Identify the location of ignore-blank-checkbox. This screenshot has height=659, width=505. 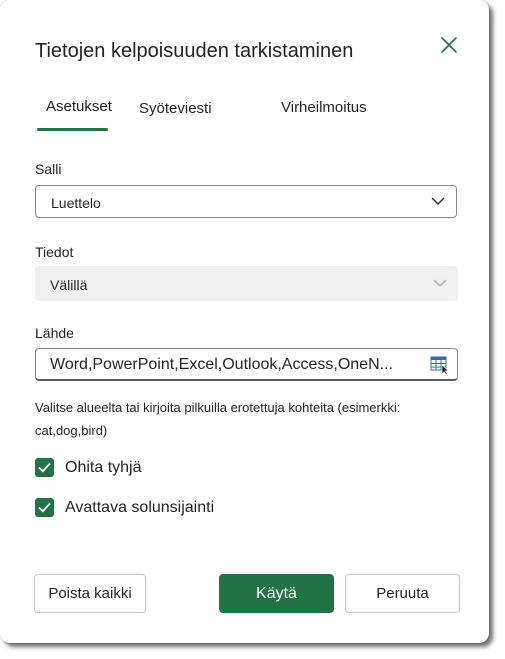
(44, 467).